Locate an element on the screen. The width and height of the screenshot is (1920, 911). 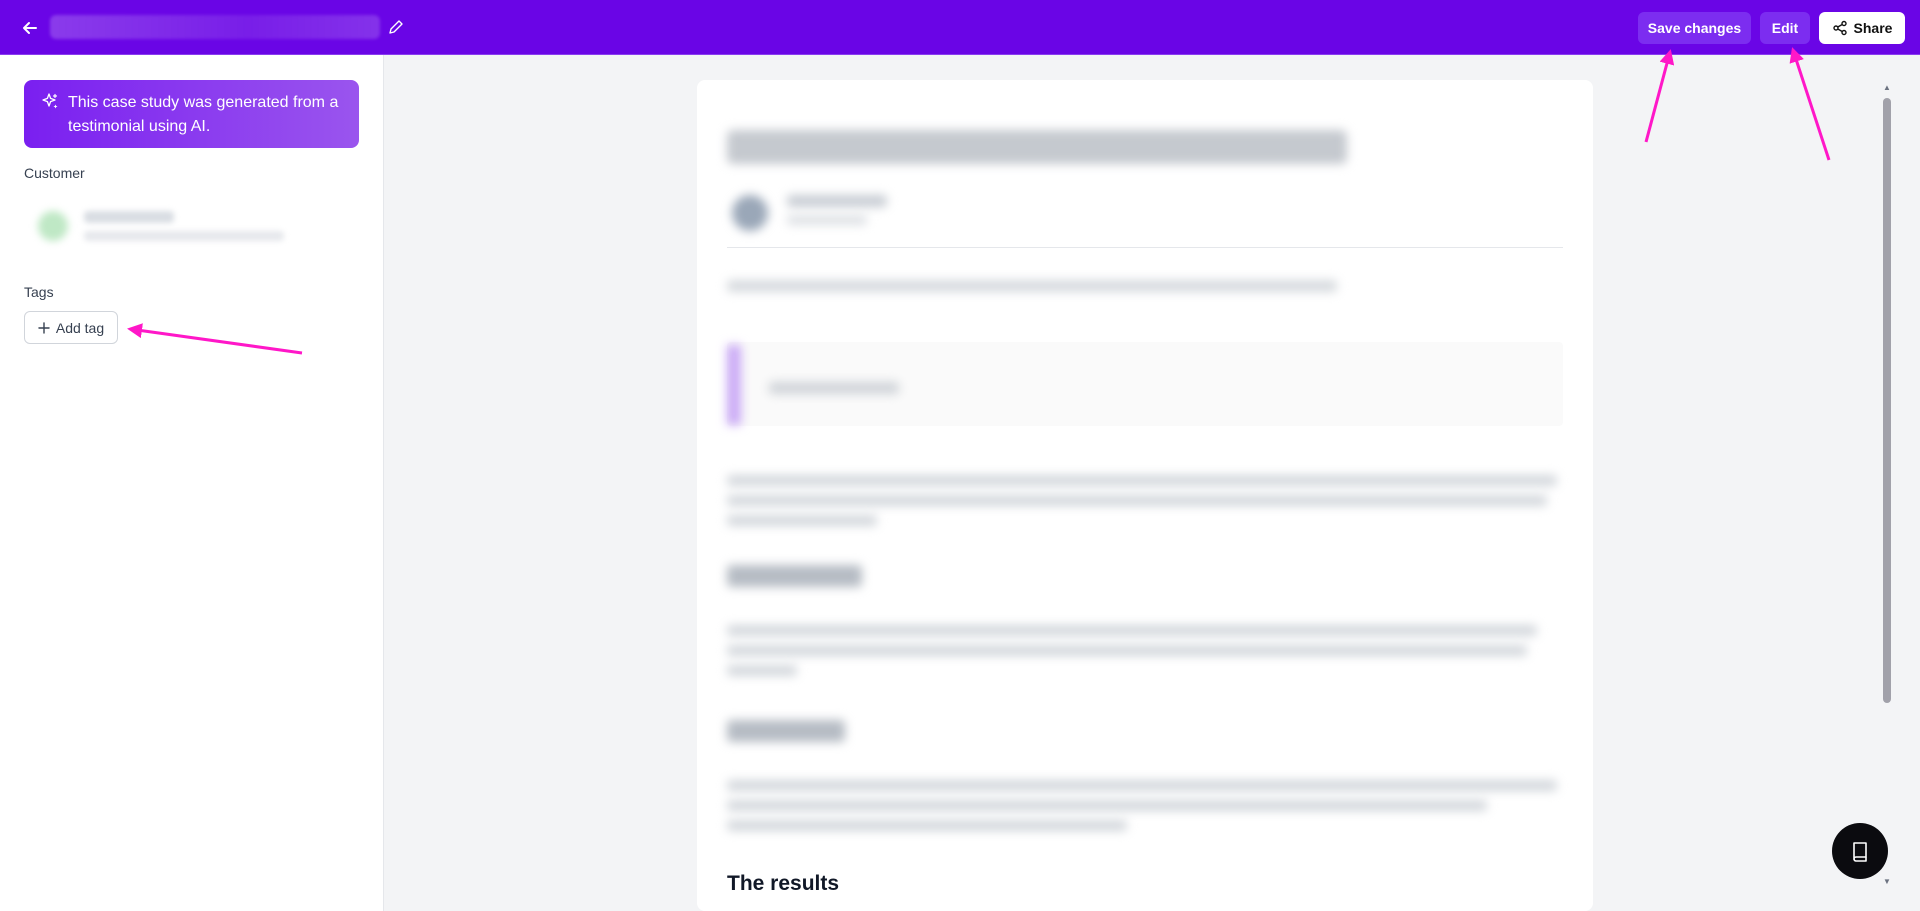
share-icon is located at coordinates (1839, 28).